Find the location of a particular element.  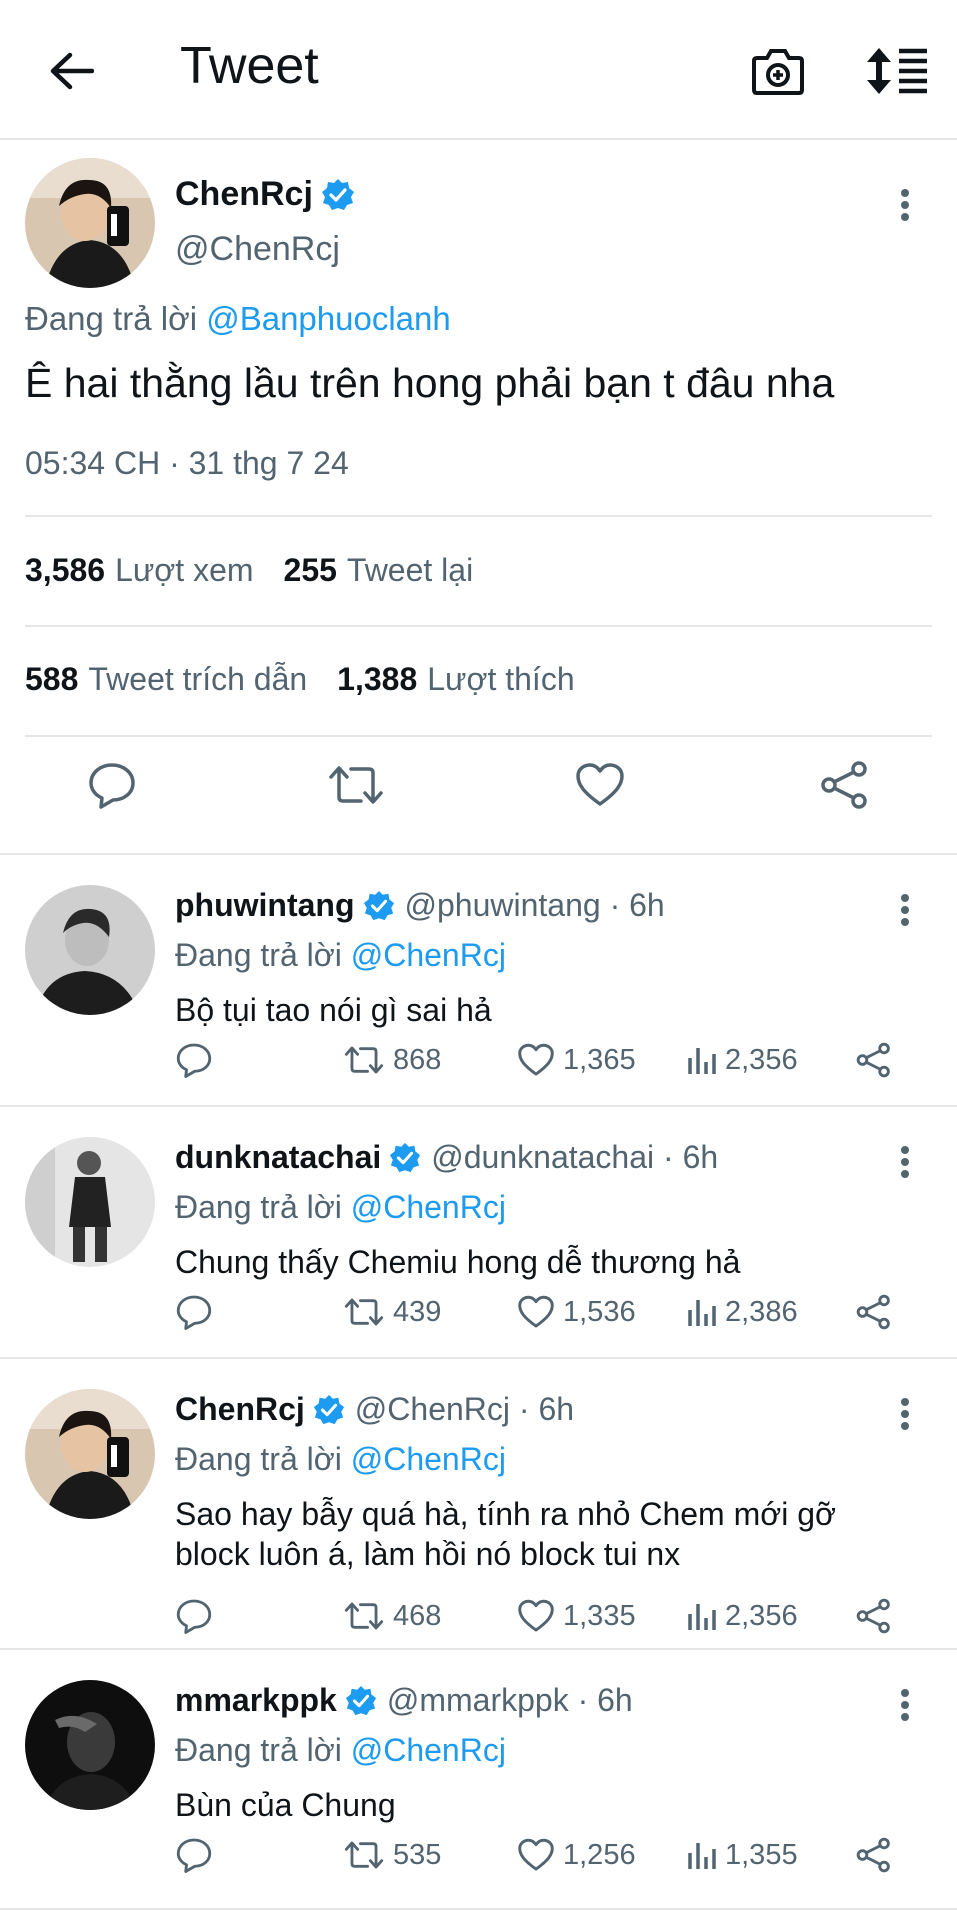

like-button: 1,335 is located at coordinates (576, 1616).